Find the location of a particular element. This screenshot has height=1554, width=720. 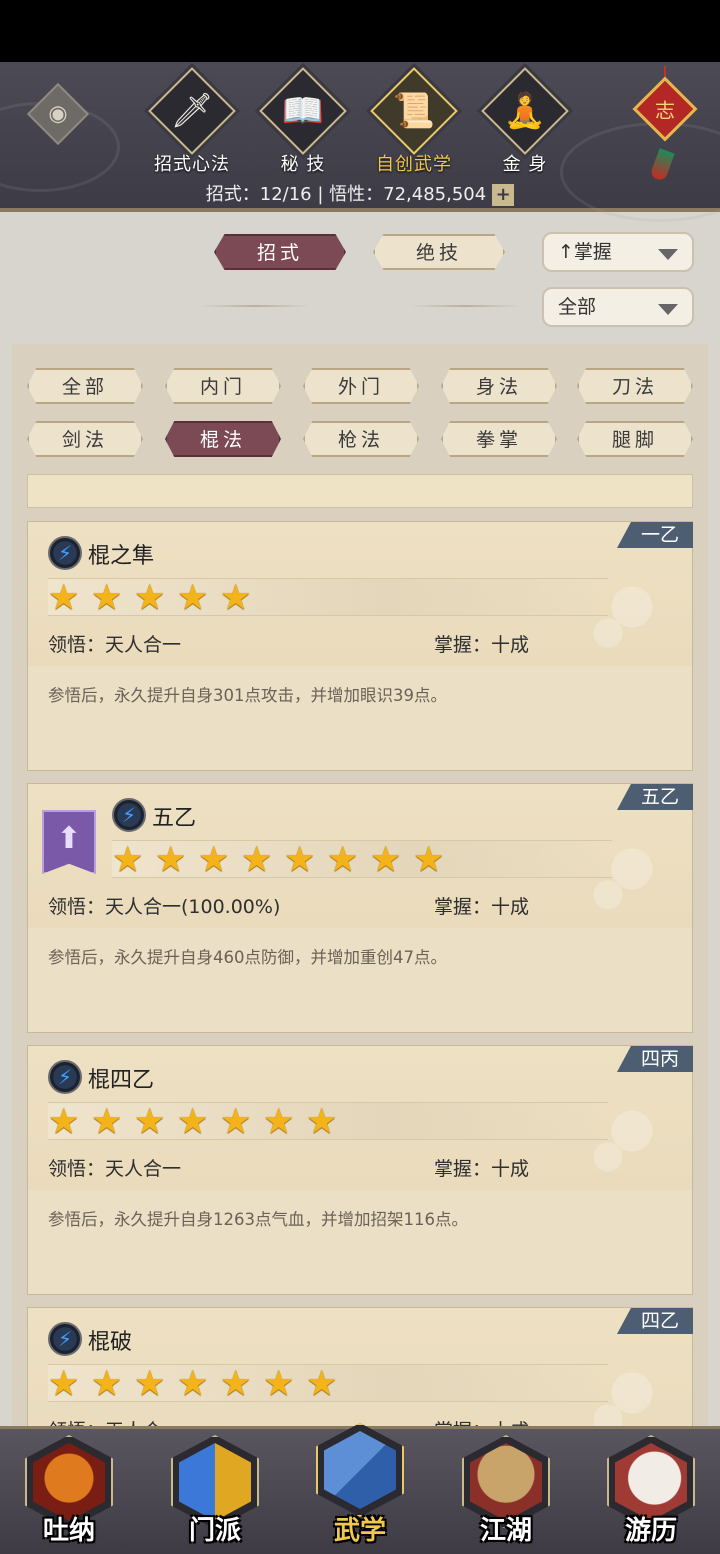

nav-breathing: 吐纳 is located at coordinates (69, 1488).